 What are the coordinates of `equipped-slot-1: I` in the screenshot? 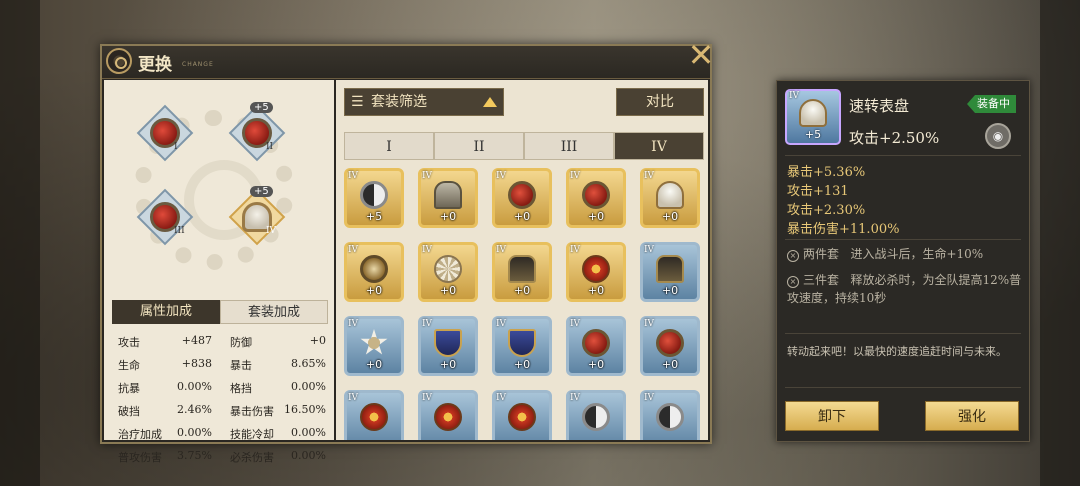 It's located at (165, 133).